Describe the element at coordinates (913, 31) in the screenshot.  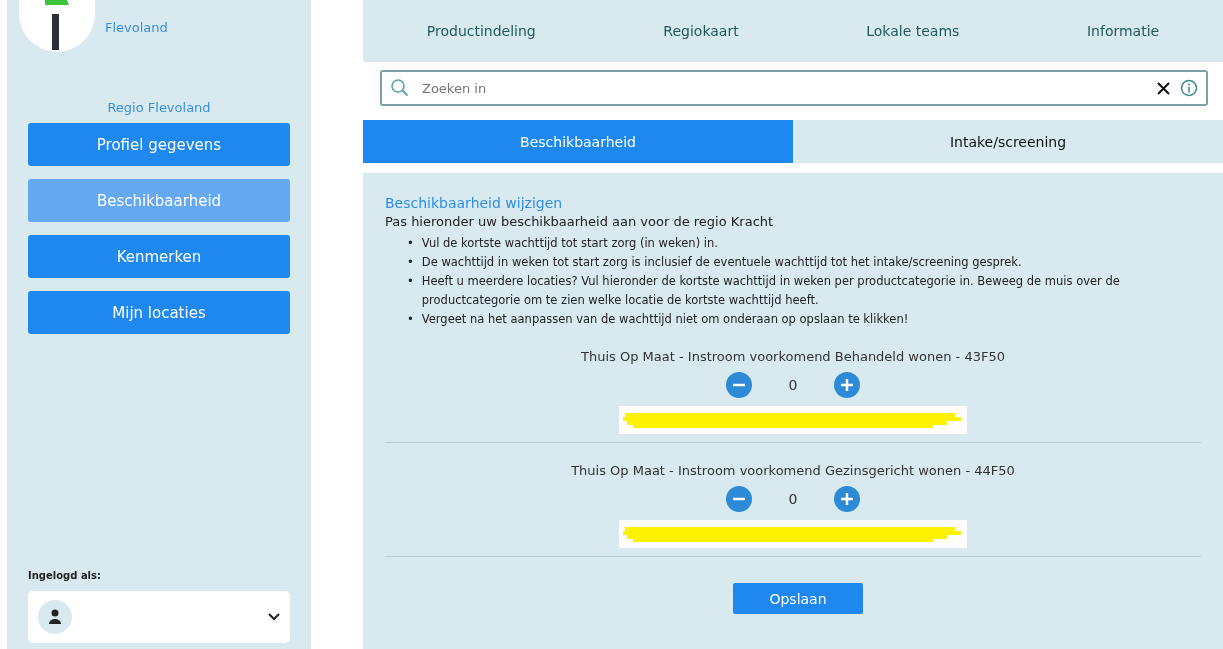
I see `nav-link: Lokale teams` at that location.